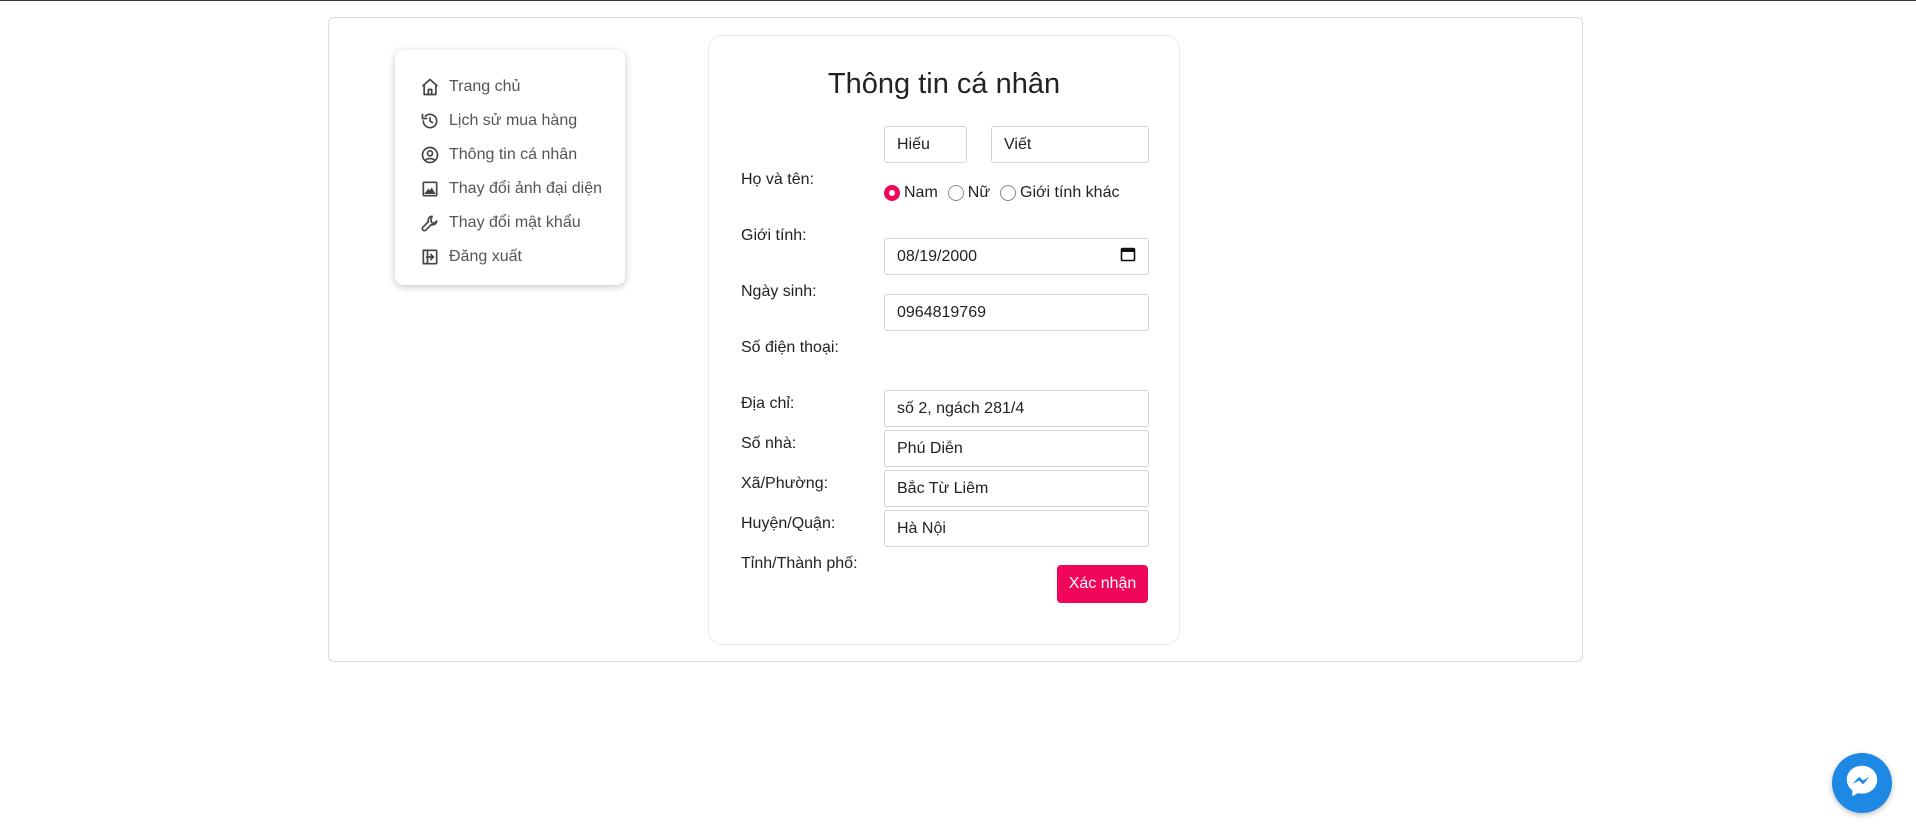  What do you see at coordinates (515, 222) in the screenshot?
I see `sidebar-item-label: Thay đổi mật khẩu` at bounding box center [515, 222].